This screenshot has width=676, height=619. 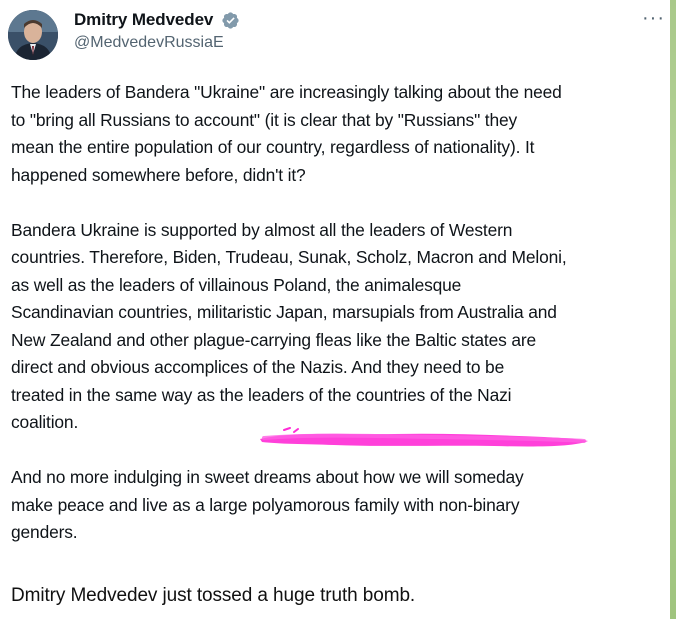 I want to click on avatar, so click(x=33, y=35).